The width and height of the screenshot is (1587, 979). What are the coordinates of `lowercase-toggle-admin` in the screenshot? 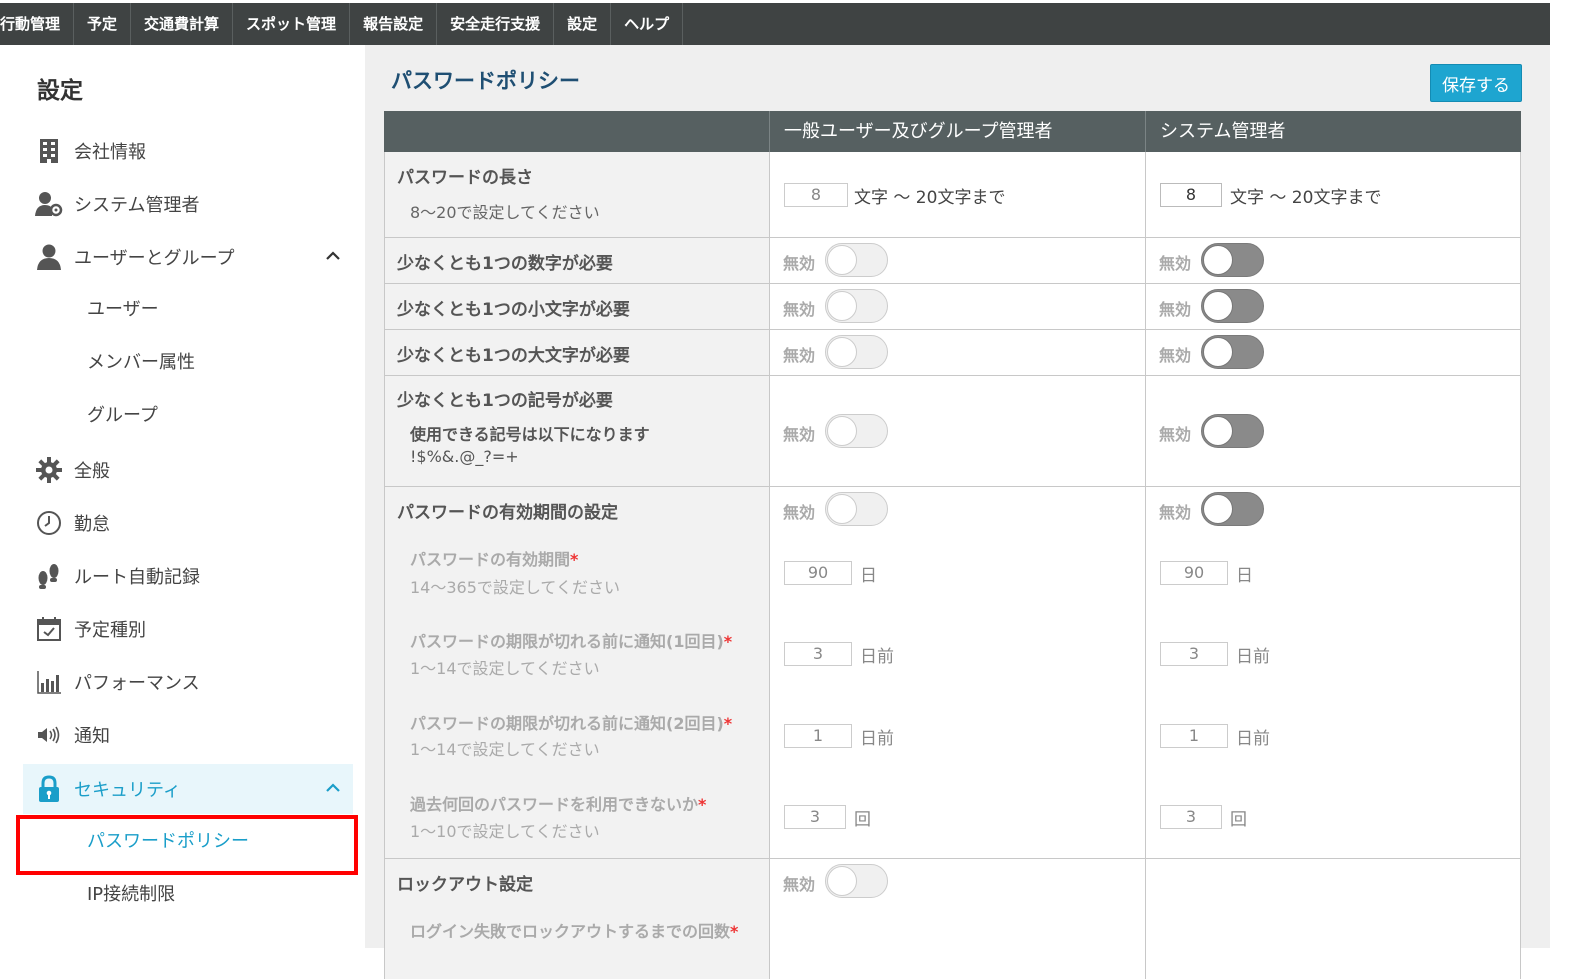 It's located at (1232, 306).